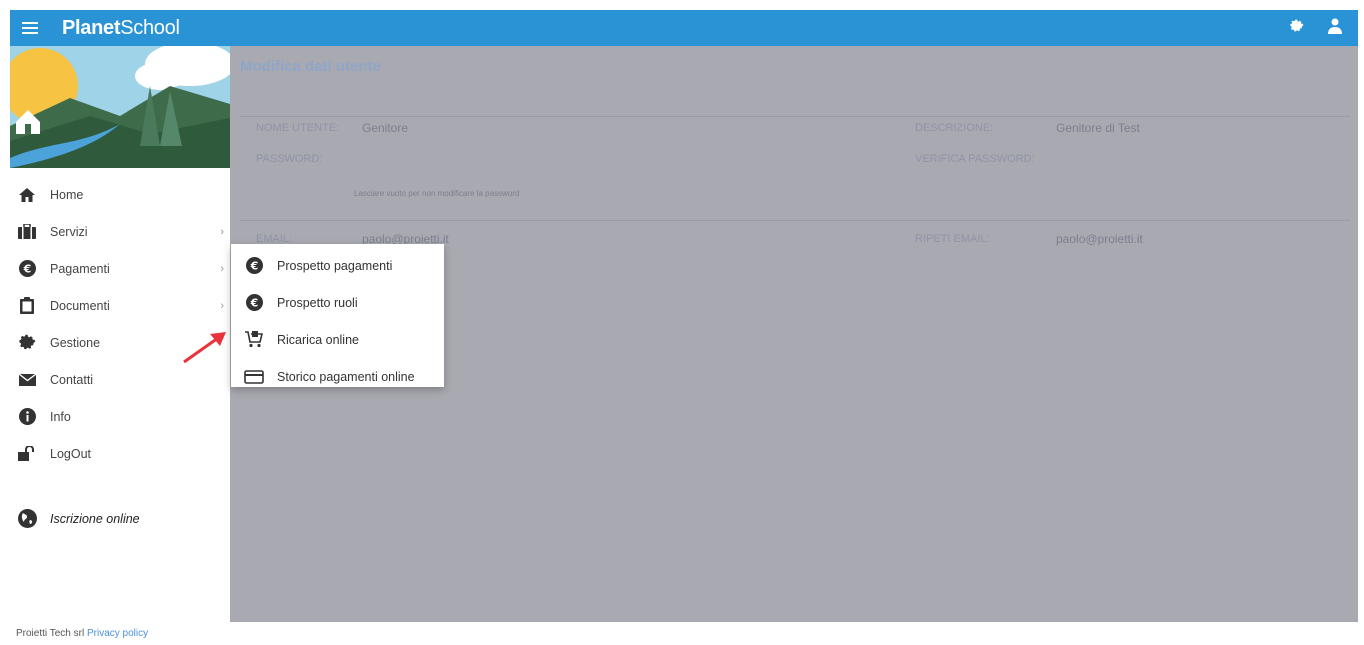 Image resolution: width=1364 pixels, height=645 pixels. Describe the element at coordinates (27, 417) in the screenshot. I see `info-icon` at that location.